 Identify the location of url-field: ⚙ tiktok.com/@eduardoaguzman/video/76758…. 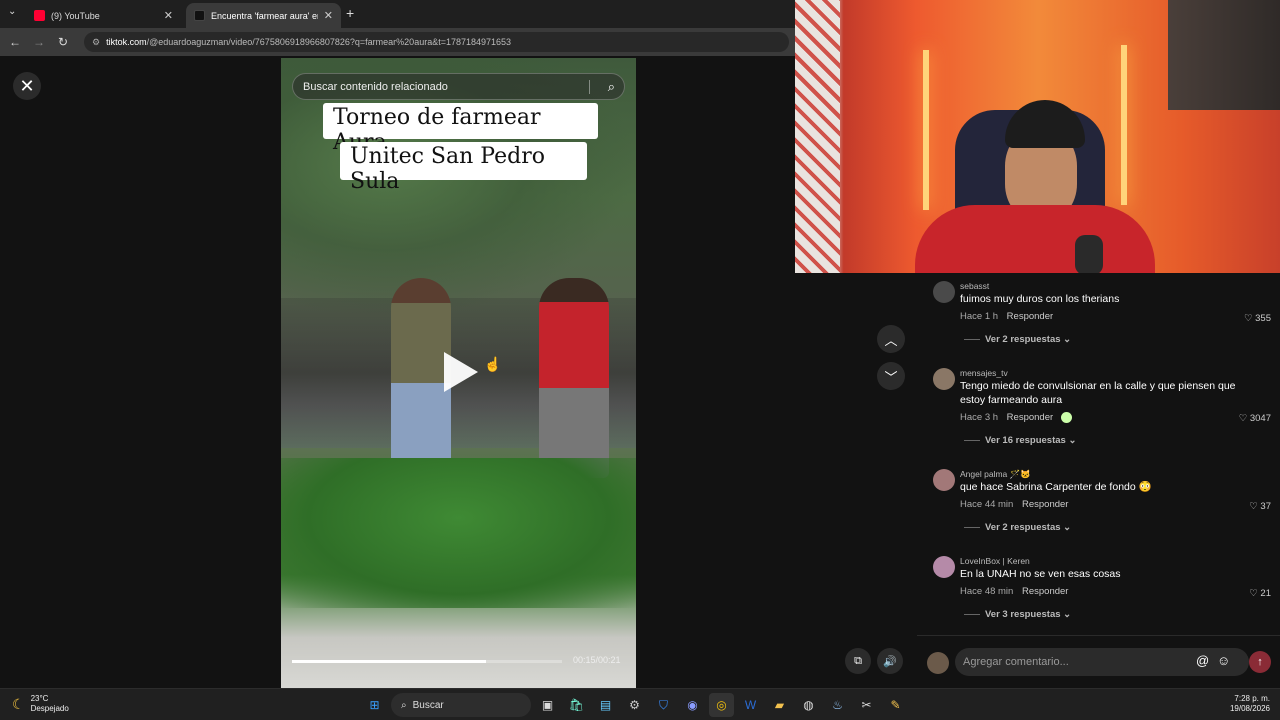
(436, 42).